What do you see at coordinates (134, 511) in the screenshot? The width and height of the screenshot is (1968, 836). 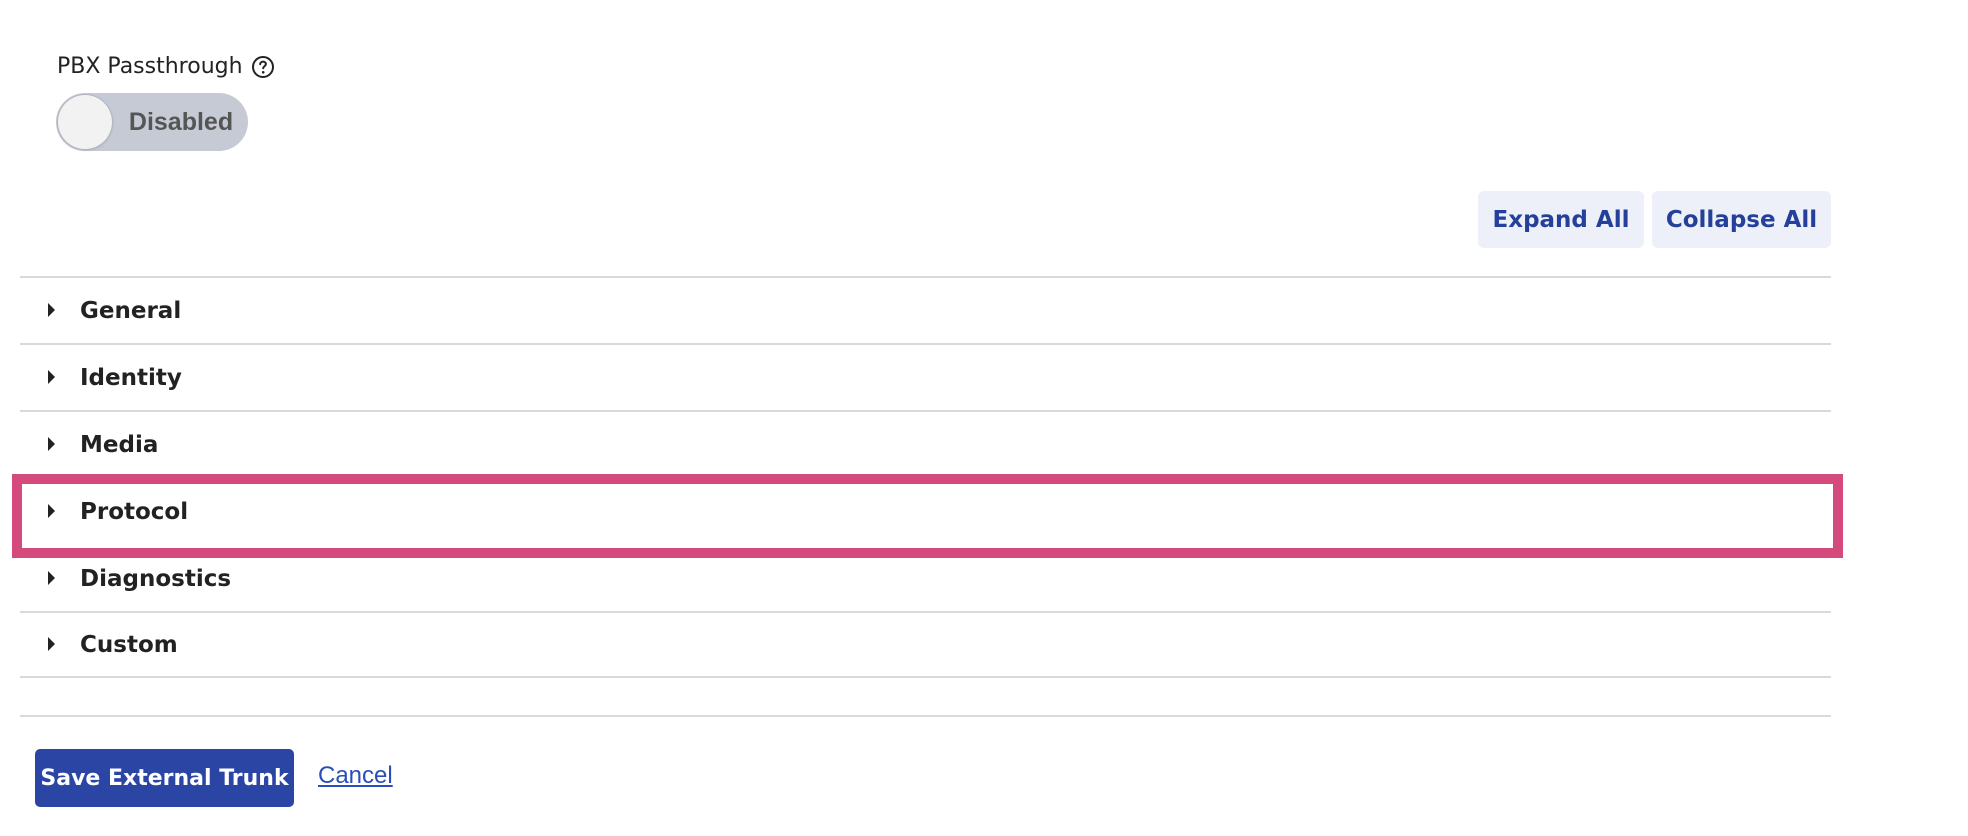 I see `section-label: Protocol` at bounding box center [134, 511].